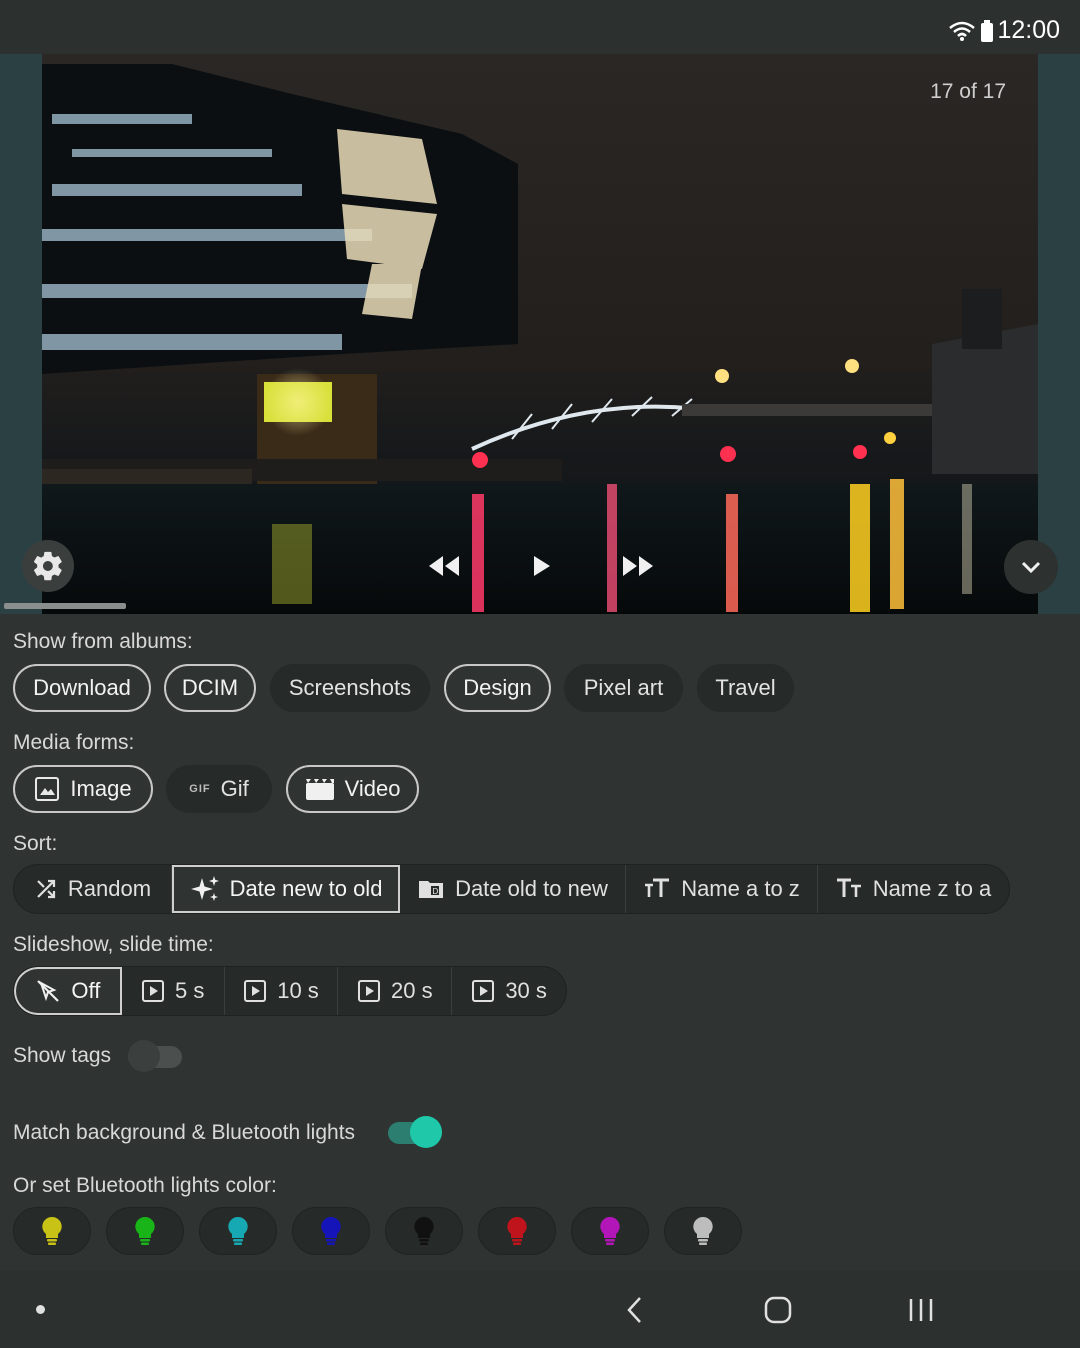 The height and width of the screenshot is (1348, 1080). I want to click on wifi-icon, so click(962, 31).